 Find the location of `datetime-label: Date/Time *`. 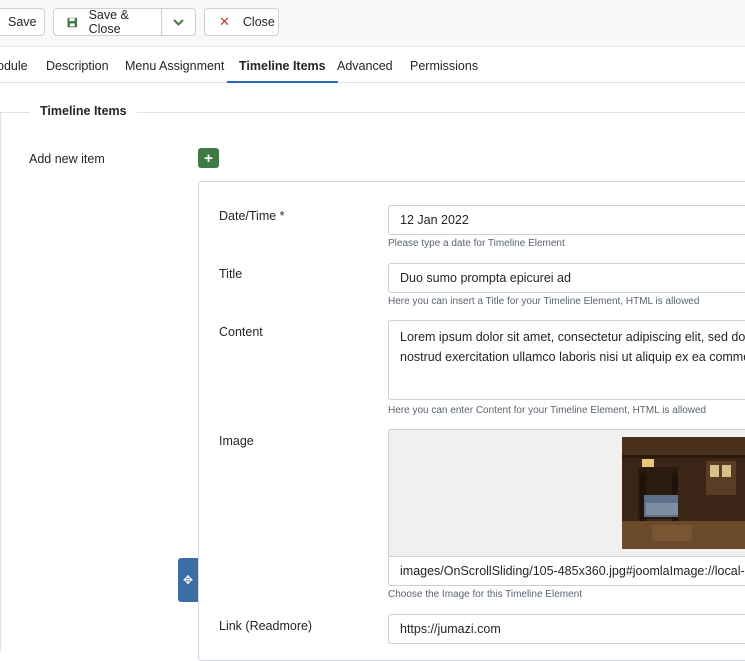

datetime-label: Date/Time * is located at coordinates (252, 216).